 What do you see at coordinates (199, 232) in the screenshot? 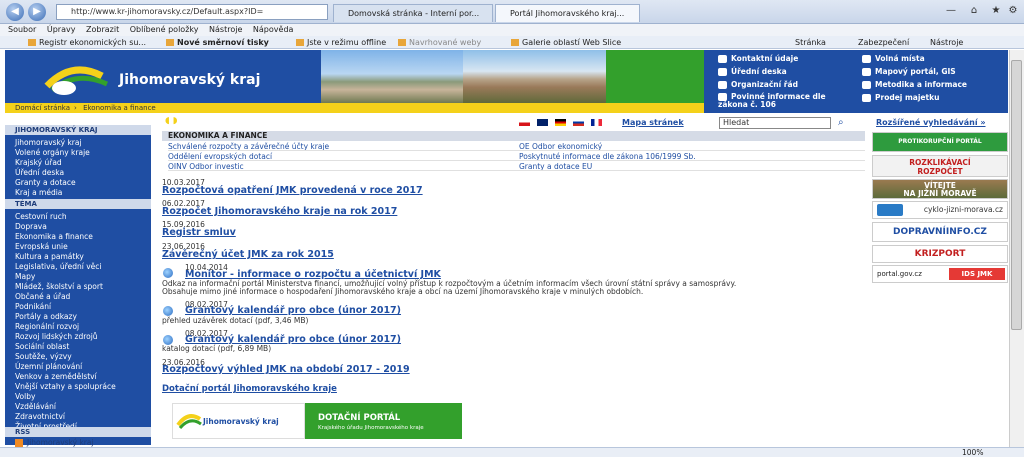
I see `news-title: Registr smluv` at bounding box center [199, 232].